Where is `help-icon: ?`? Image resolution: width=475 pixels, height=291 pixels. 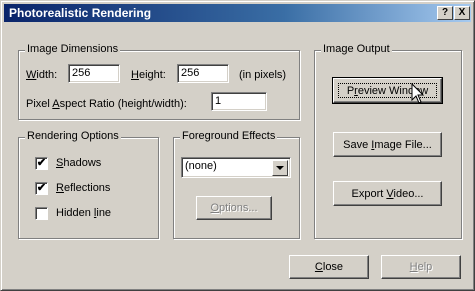
help-icon: ? is located at coordinates (445, 13).